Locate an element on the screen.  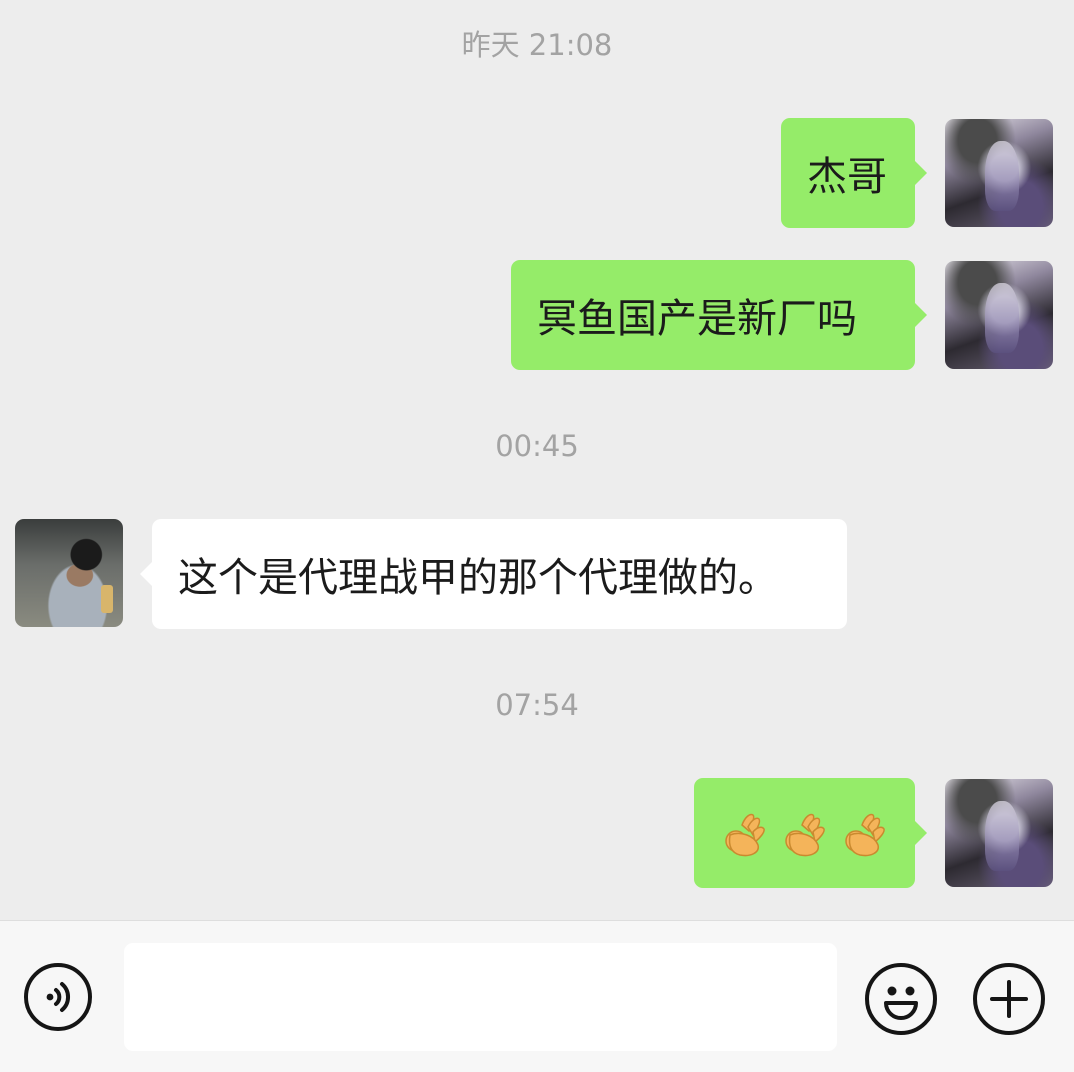
received-message-bubble: 这个是代理战甲的那个代理做的。 is located at coordinates (493, 574).